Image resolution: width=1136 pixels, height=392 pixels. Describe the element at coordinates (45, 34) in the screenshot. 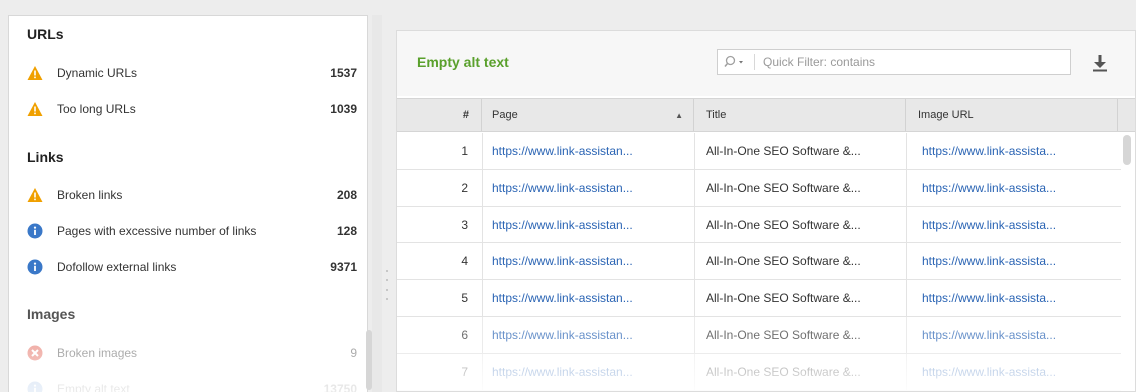

I see `section-title-urls: URLs` at that location.